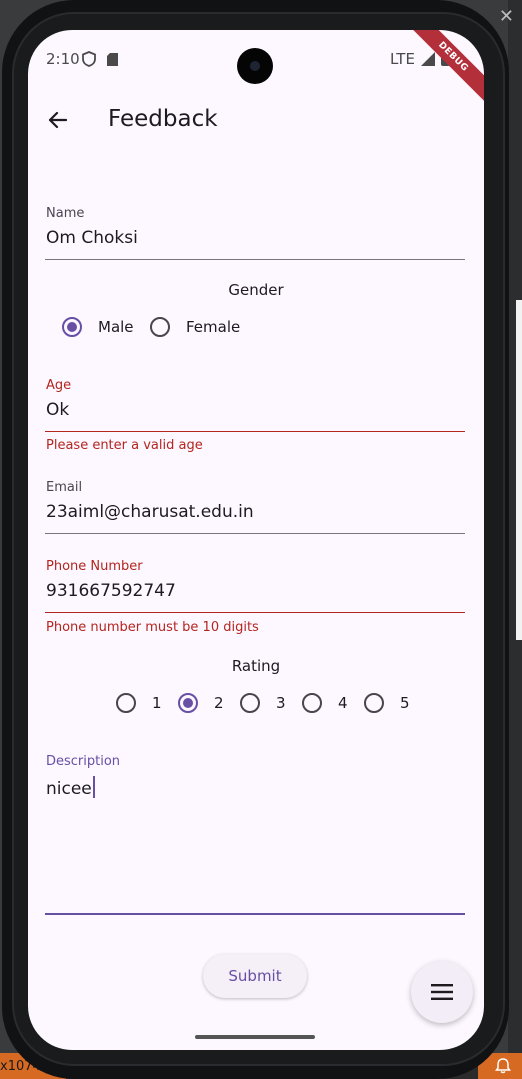  I want to click on host-panel, so click(519, 470).